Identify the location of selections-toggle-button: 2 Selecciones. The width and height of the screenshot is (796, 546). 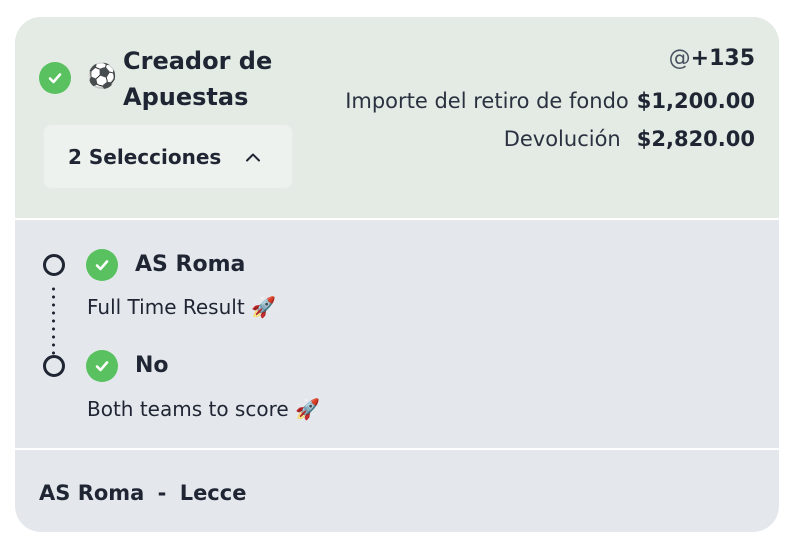
(168, 156).